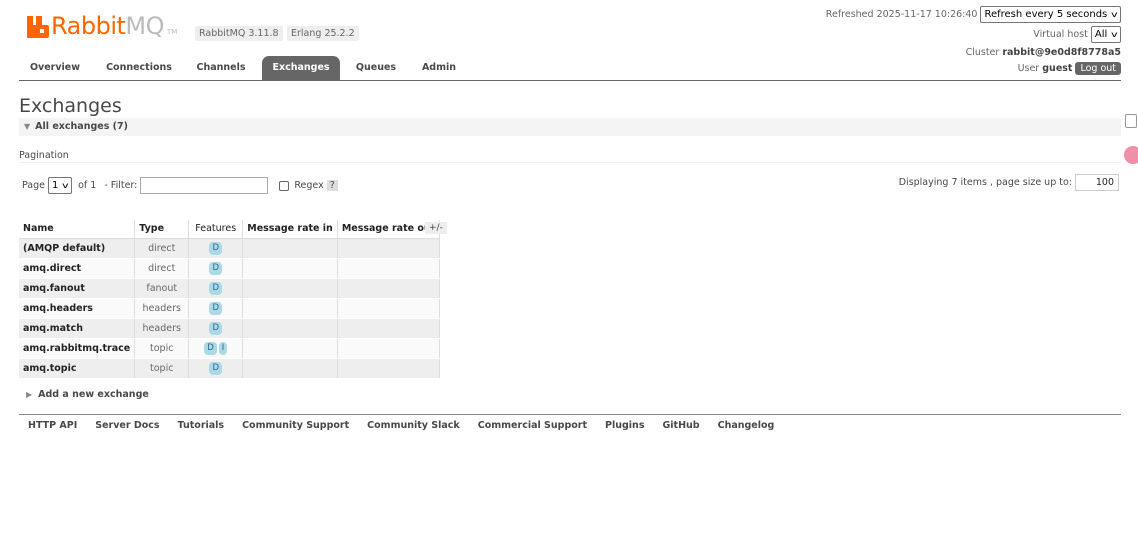 Image resolution: width=1138 pixels, height=542 pixels. What do you see at coordinates (239, 33) in the screenshot?
I see `rabbitmq-version-badge: RabbitMQ 3.11.8` at bounding box center [239, 33].